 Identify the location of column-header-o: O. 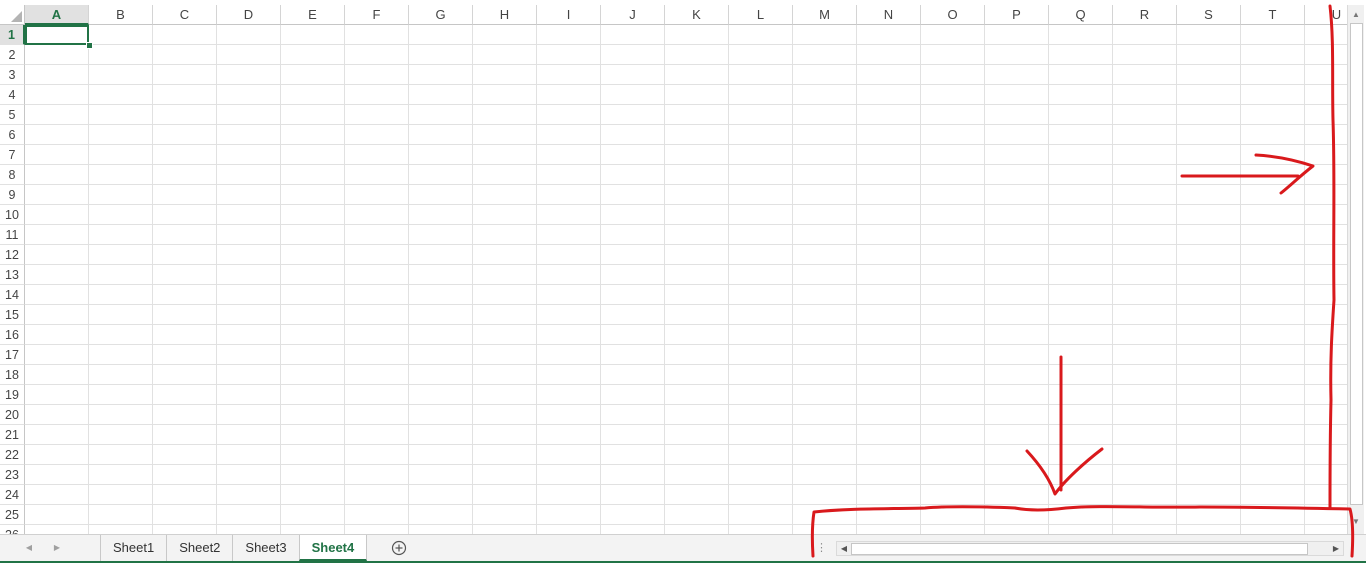
(953, 15).